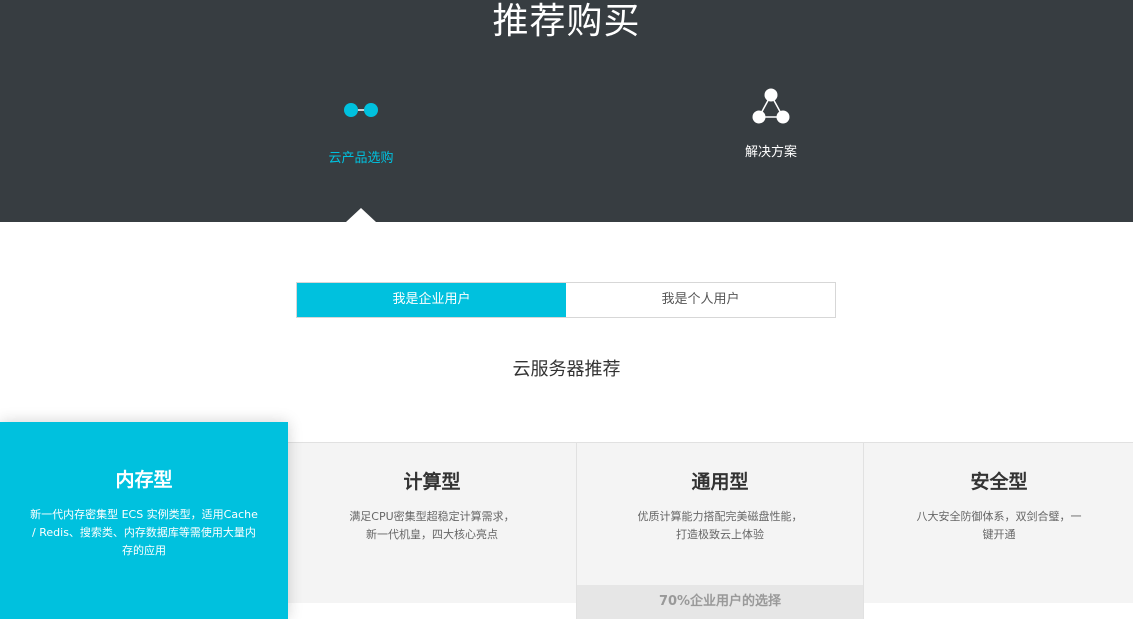 This screenshot has height=619, width=1133. What do you see at coordinates (432, 525) in the screenshot?
I see `card-description: 满足CPU密集型超稳定计算需求，新一代机皇，四大核心亮点` at bounding box center [432, 525].